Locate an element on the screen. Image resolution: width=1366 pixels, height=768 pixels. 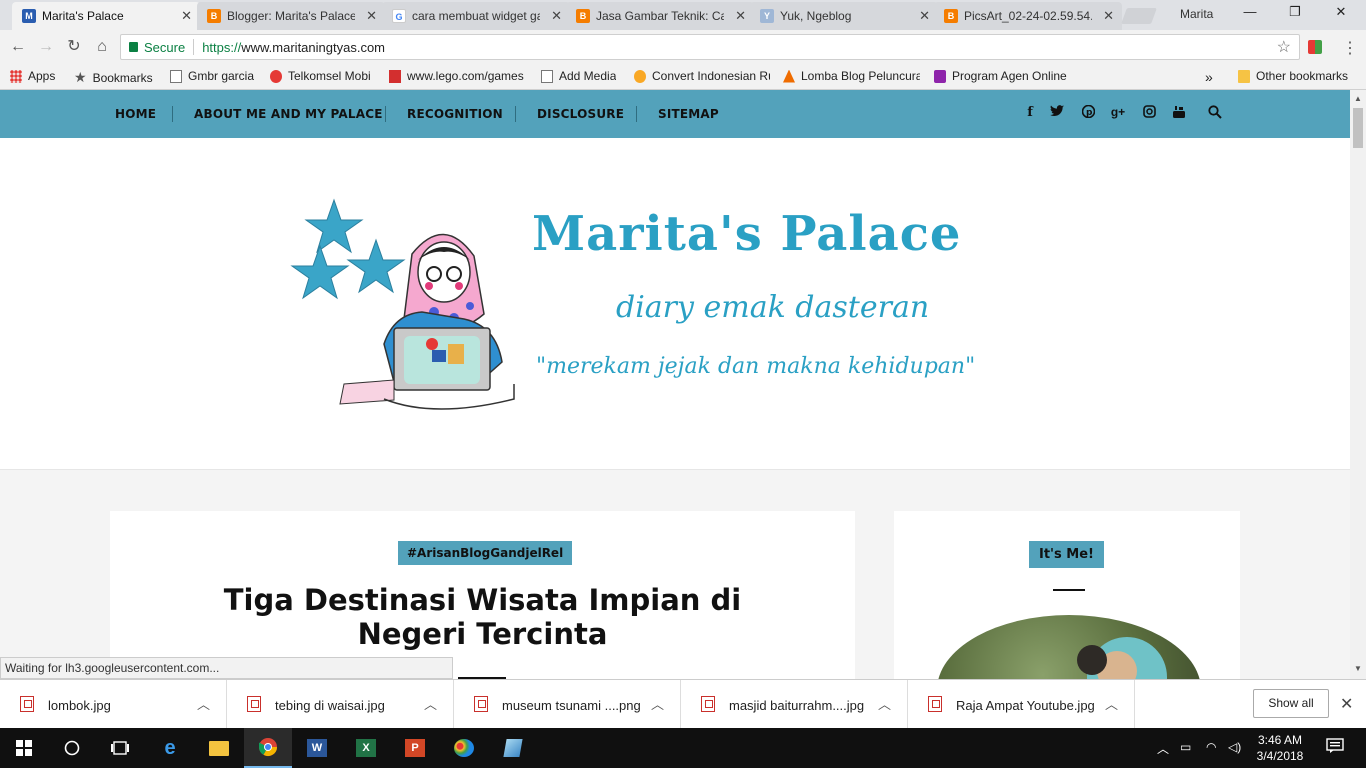
taskbar-word: W is located at coordinates (317, 748).